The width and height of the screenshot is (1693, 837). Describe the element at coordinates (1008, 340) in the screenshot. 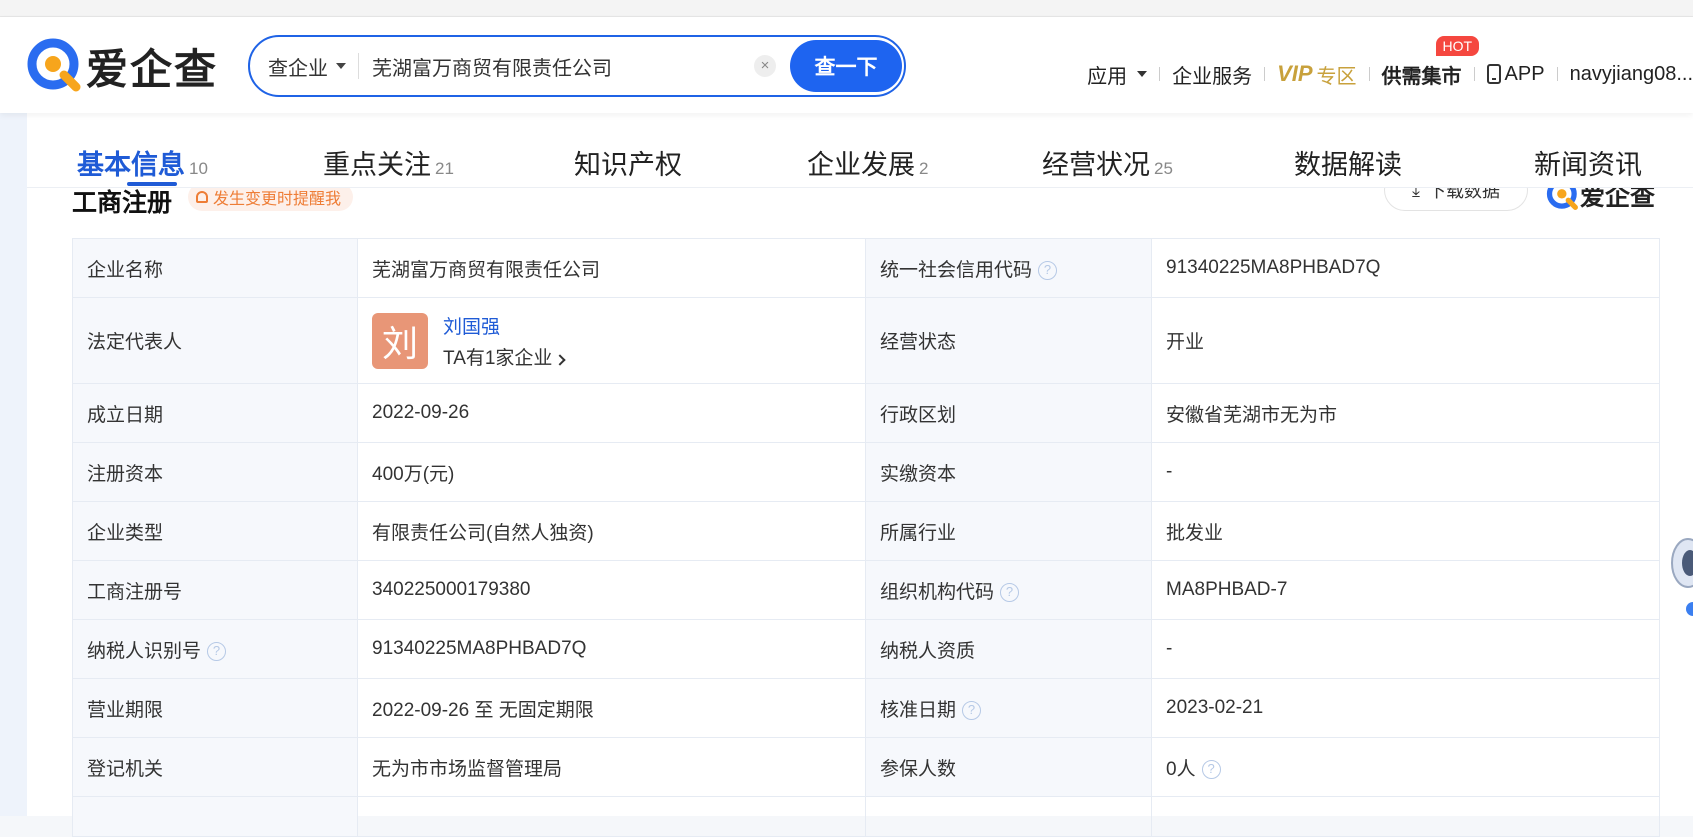

I see `field-label: 经营状态` at that location.